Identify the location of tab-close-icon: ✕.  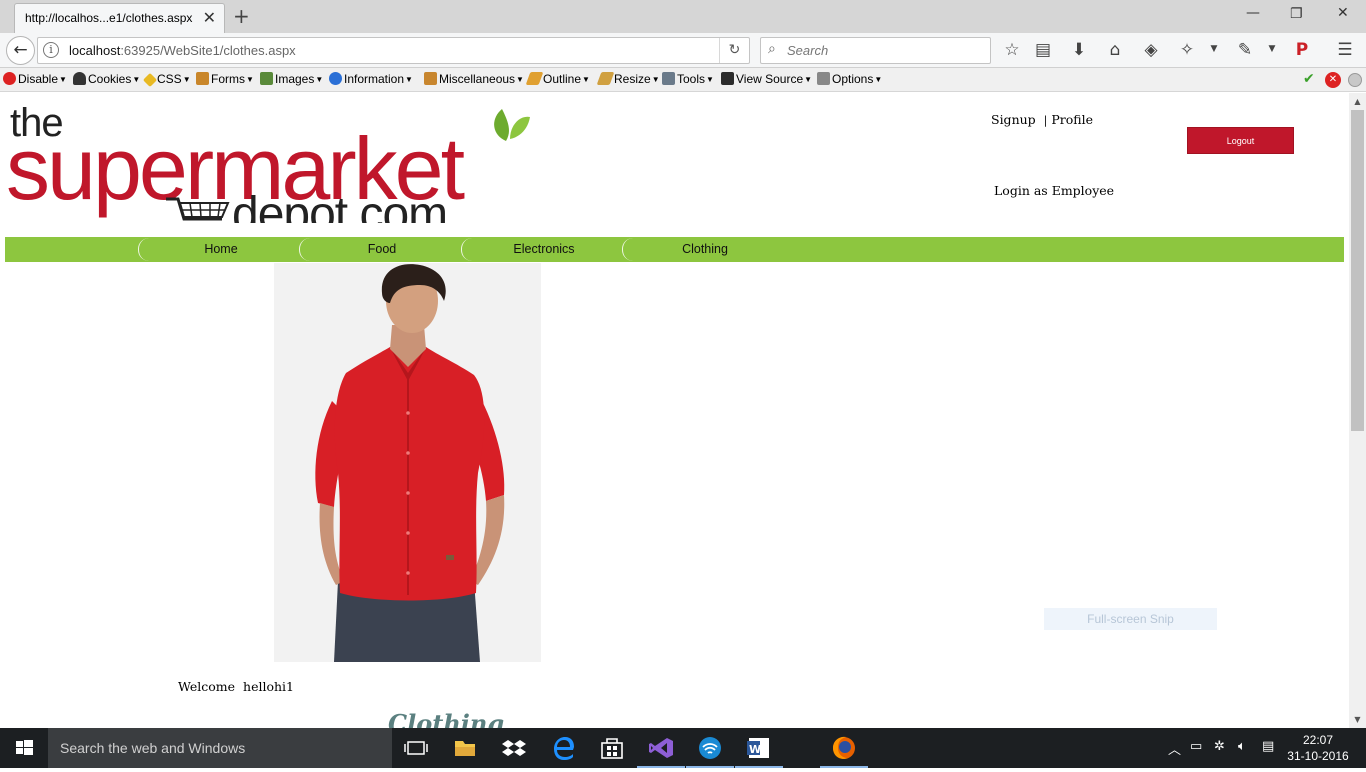
(209, 17).